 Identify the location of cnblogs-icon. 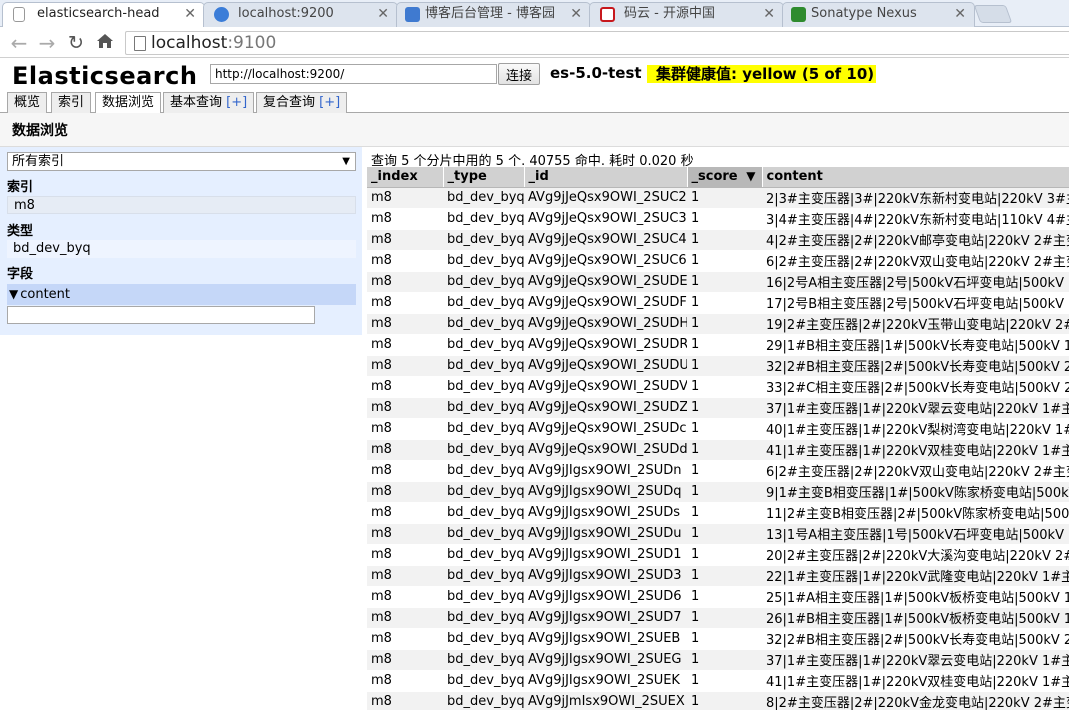
(412, 14).